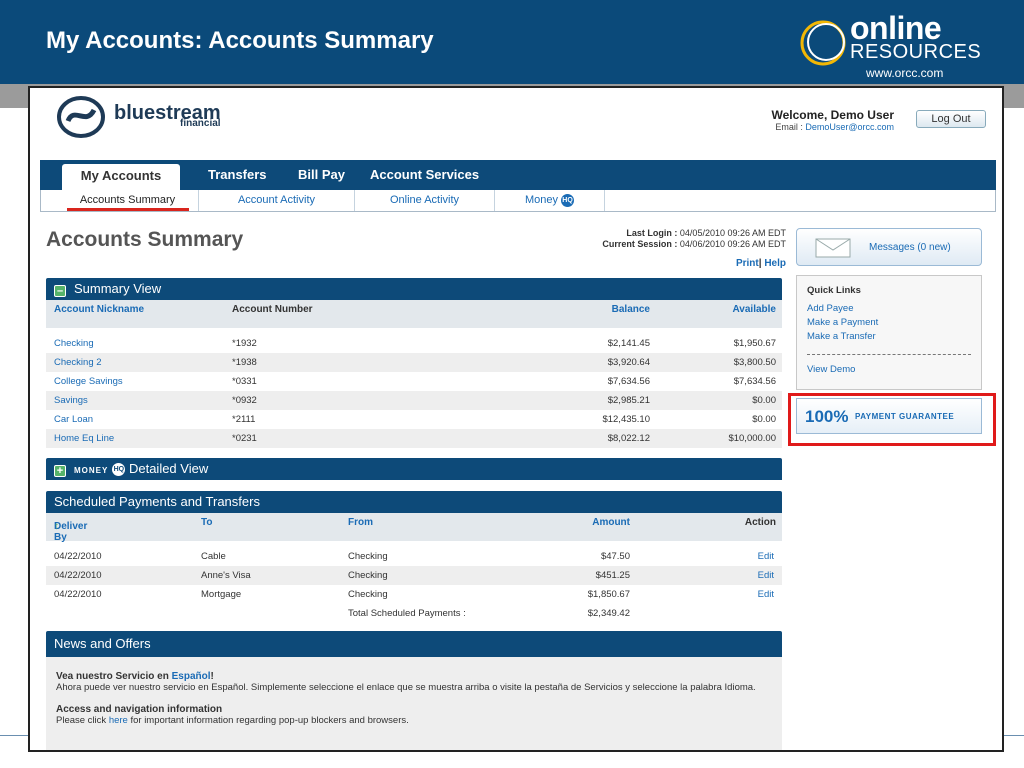 This screenshot has width=1024, height=768. What do you see at coordinates (889, 354) in the screenshot?
I see `divider` at bounding box center [889, 354].